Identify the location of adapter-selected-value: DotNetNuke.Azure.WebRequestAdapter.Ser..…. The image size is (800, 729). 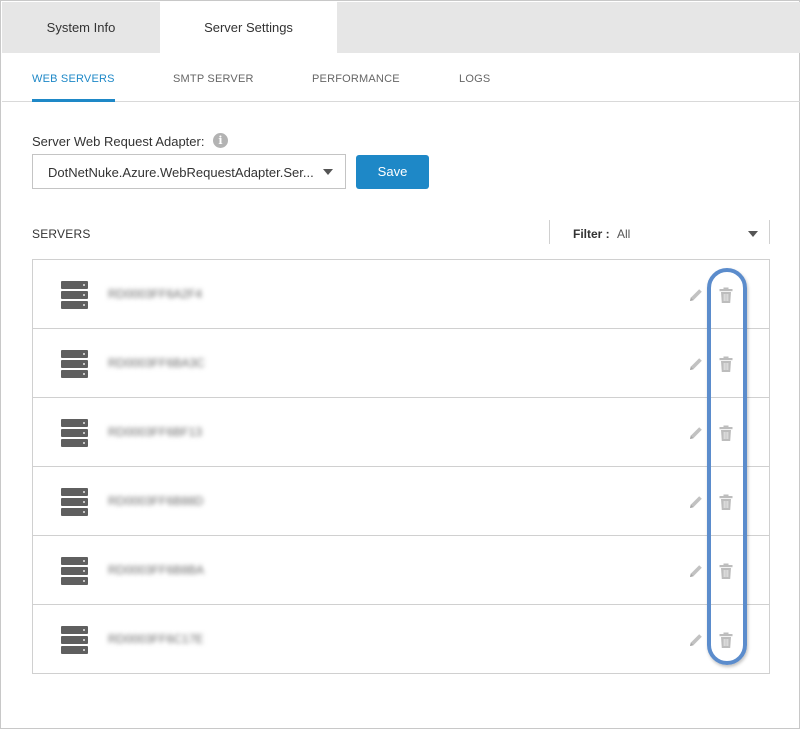
(181, 172).